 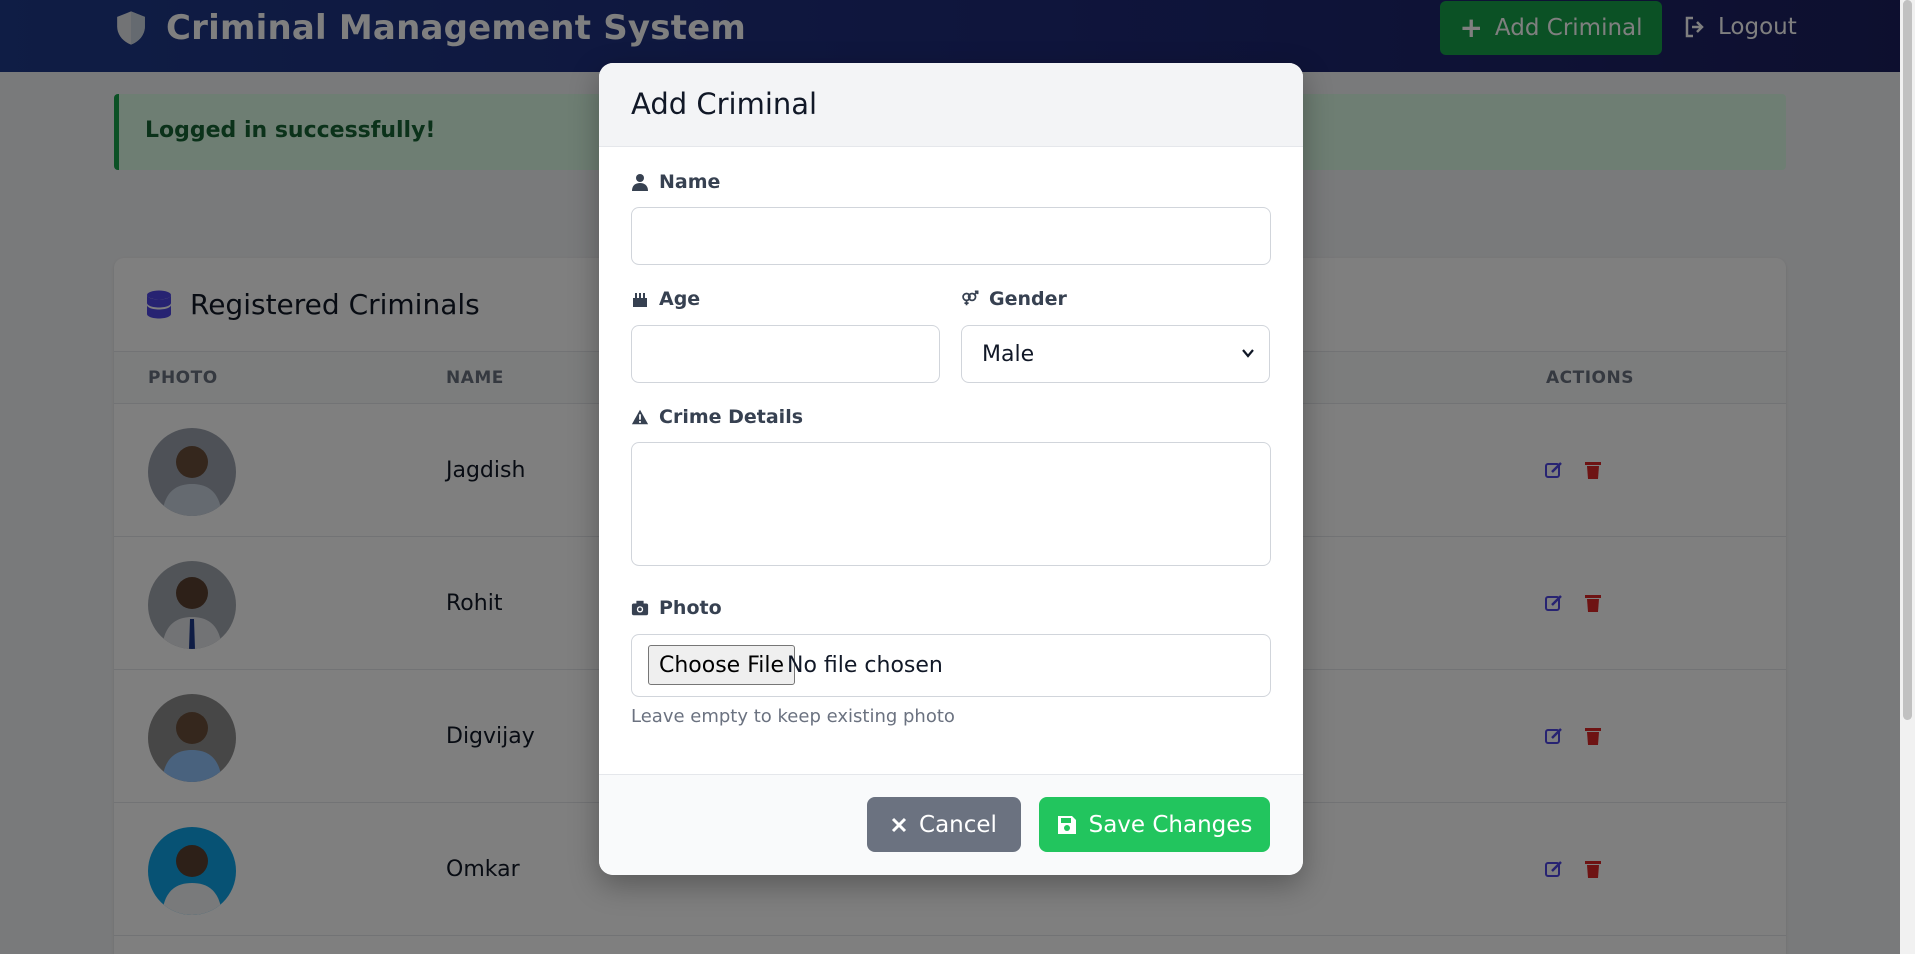 What do you see at coordinates (951, 236) in the screenshot?
I see `name-field` at bounding box center [951, 236].